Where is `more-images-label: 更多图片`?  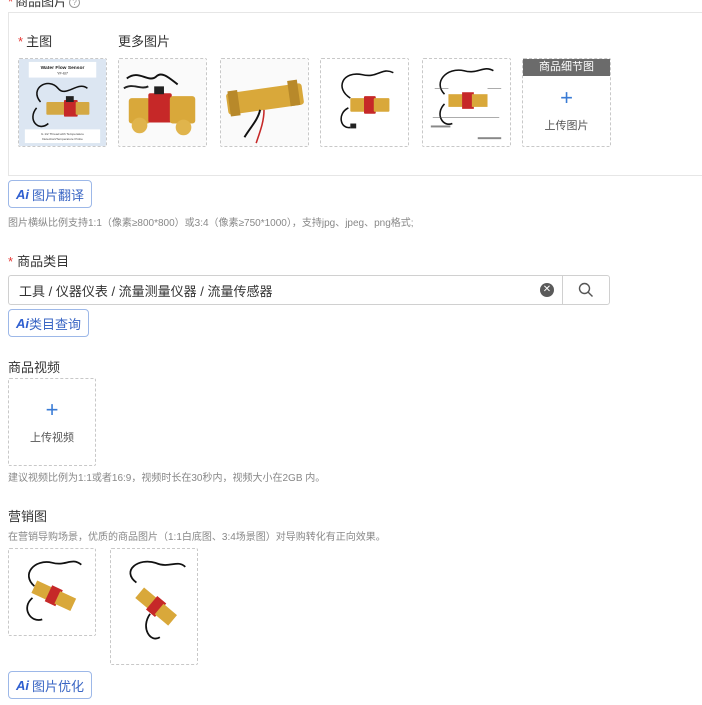 more-images-label: 更多图片 is located at coordinates (144, 41).